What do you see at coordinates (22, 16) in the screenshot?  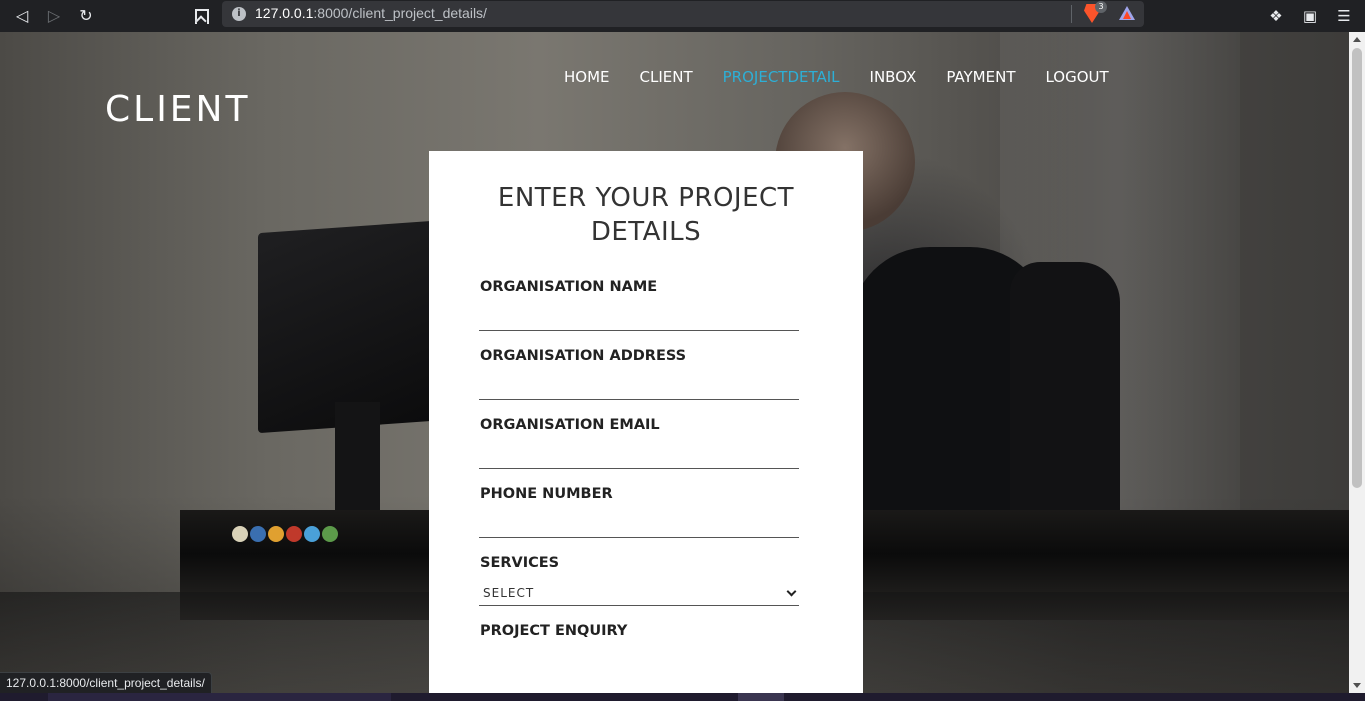 I see `back-arrow-icon: ◁` at bounding box center [22, 16].